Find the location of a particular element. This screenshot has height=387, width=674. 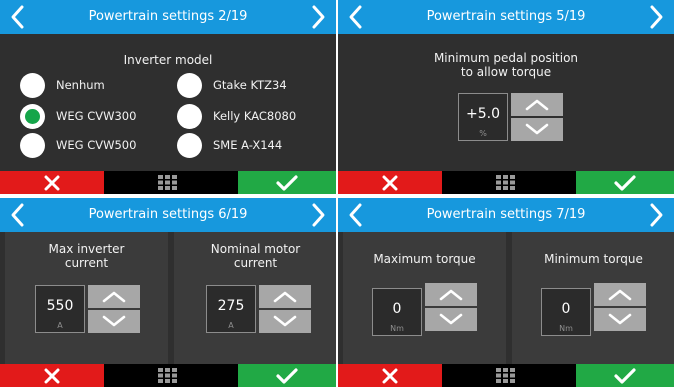

radio-label: Nenhum is located at coordinates (80, 85).